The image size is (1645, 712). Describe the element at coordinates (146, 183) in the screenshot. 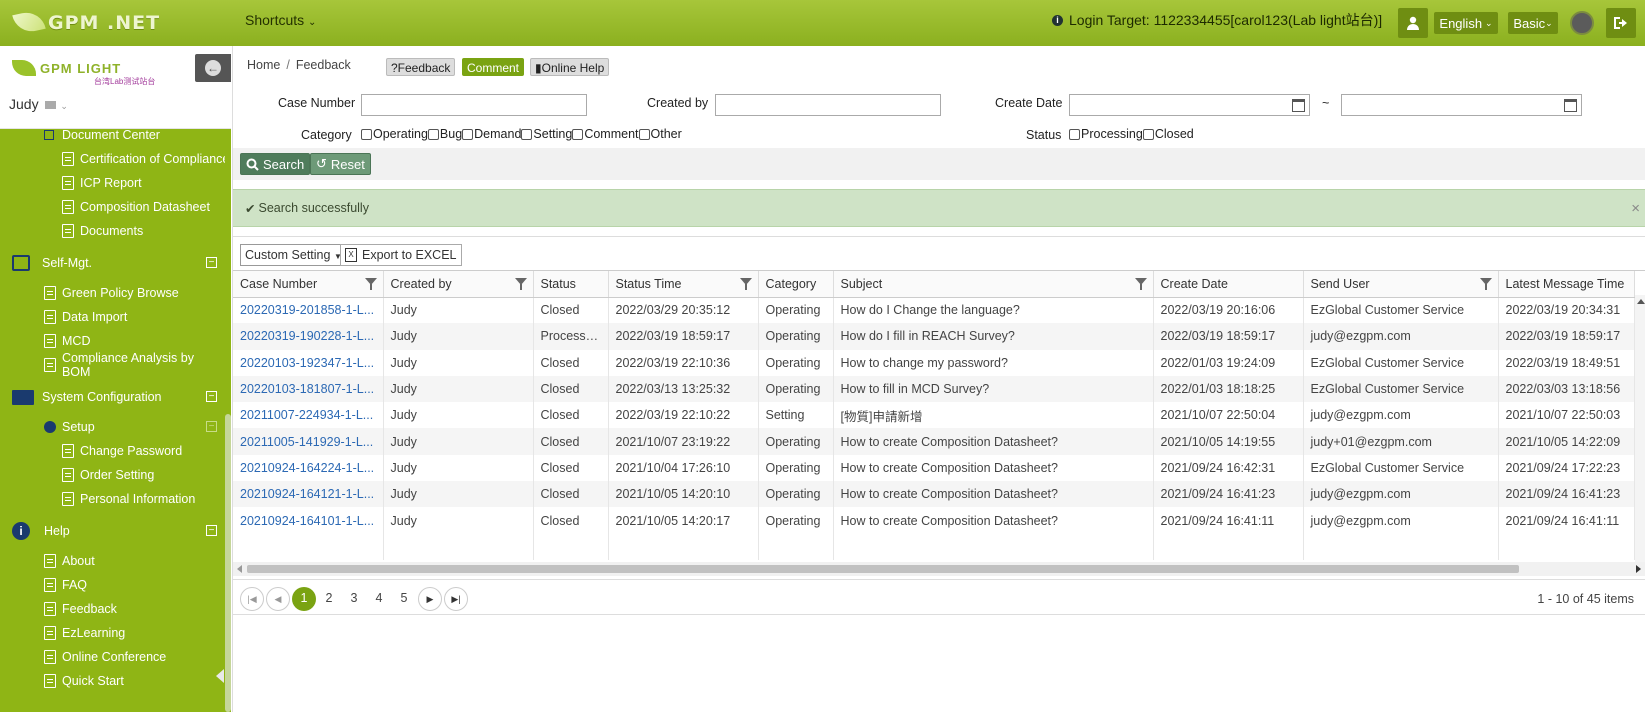

I see `sidebar-item-icp-report: ICP Report` at that location.